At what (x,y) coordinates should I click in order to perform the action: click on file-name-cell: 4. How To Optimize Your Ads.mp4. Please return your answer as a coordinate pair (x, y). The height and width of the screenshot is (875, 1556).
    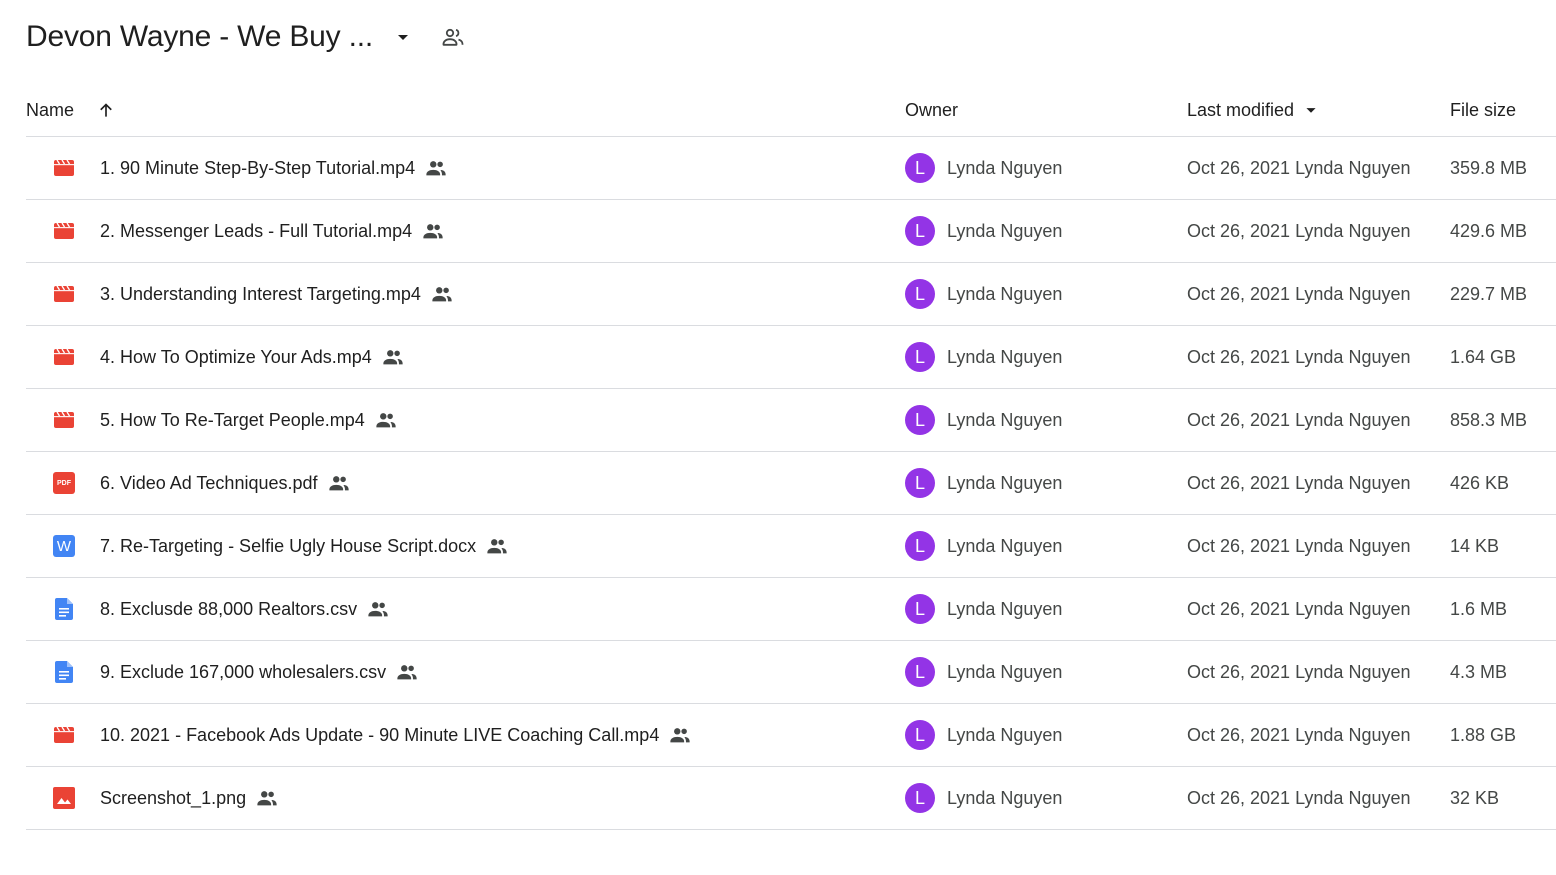
    Looking at the image, I should click on (252, 357).